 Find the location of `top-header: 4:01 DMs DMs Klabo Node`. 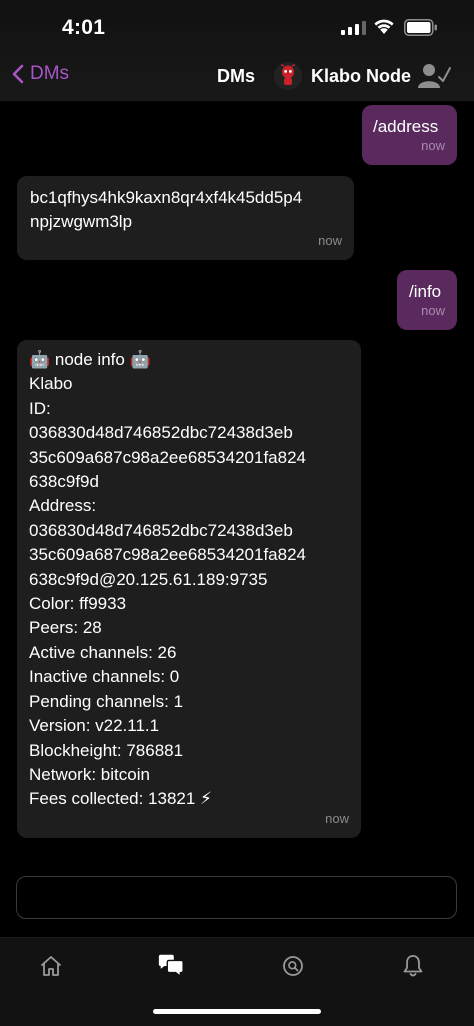

top-header: 4:01 DMs DMs Klabo Node is located at coordinates (237, 50).